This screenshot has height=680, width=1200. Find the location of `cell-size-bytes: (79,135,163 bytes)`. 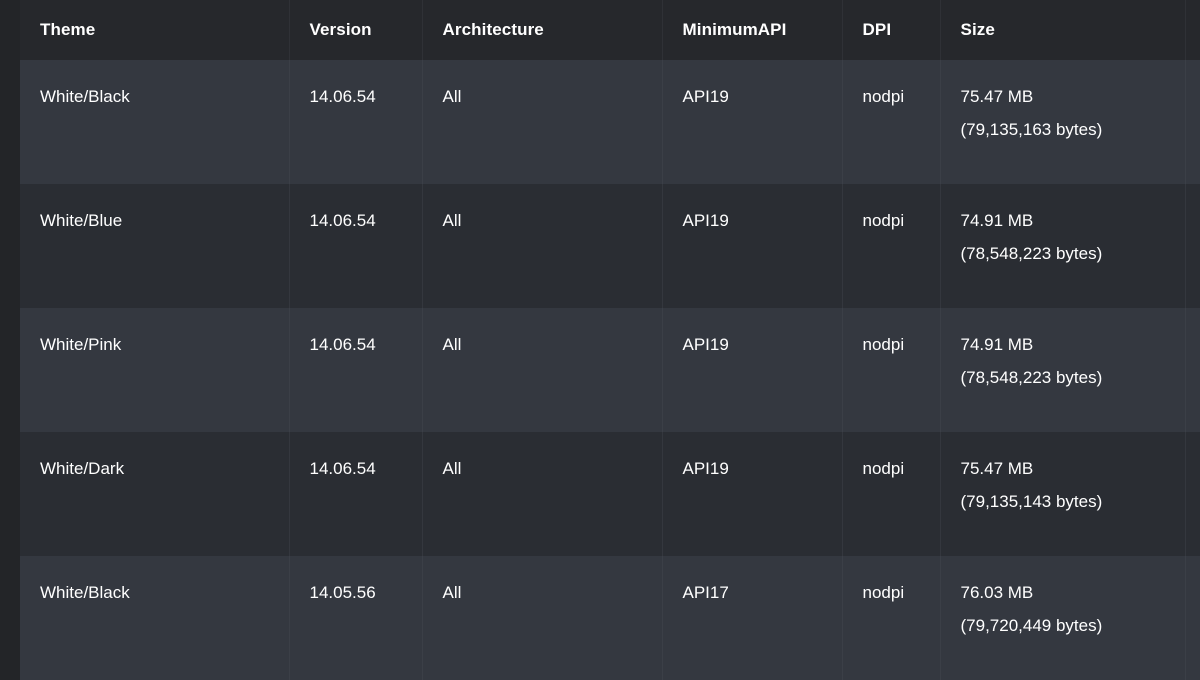

cell-size-bytes: (79,135,163 bytes) is located at coordinates (1031, 129).